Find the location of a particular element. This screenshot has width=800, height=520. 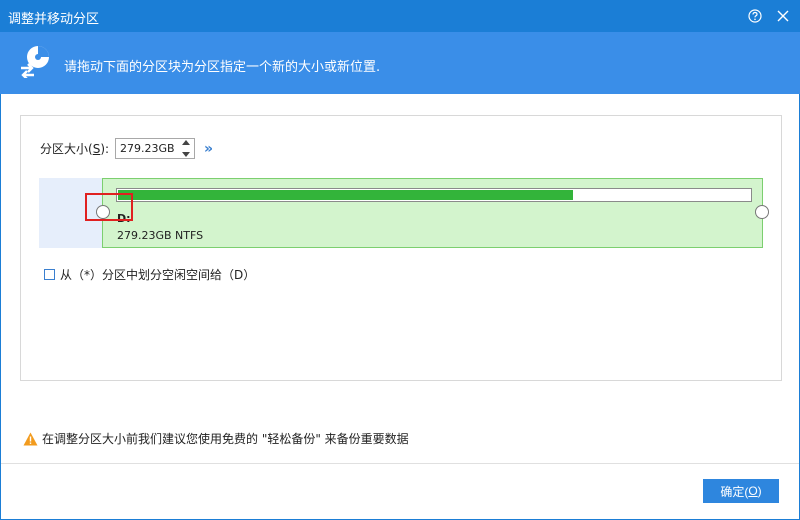

help-button is located at coordinates (755, 16).